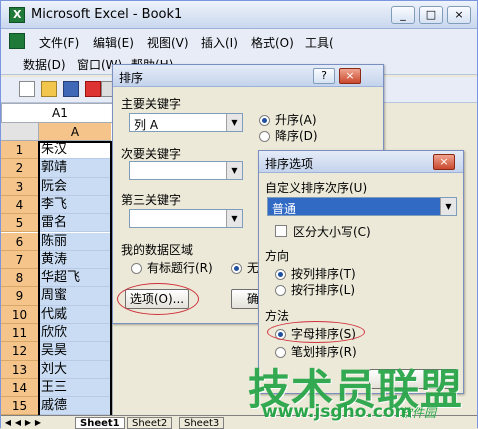  I want to click on selection-border, so click(75, 279).